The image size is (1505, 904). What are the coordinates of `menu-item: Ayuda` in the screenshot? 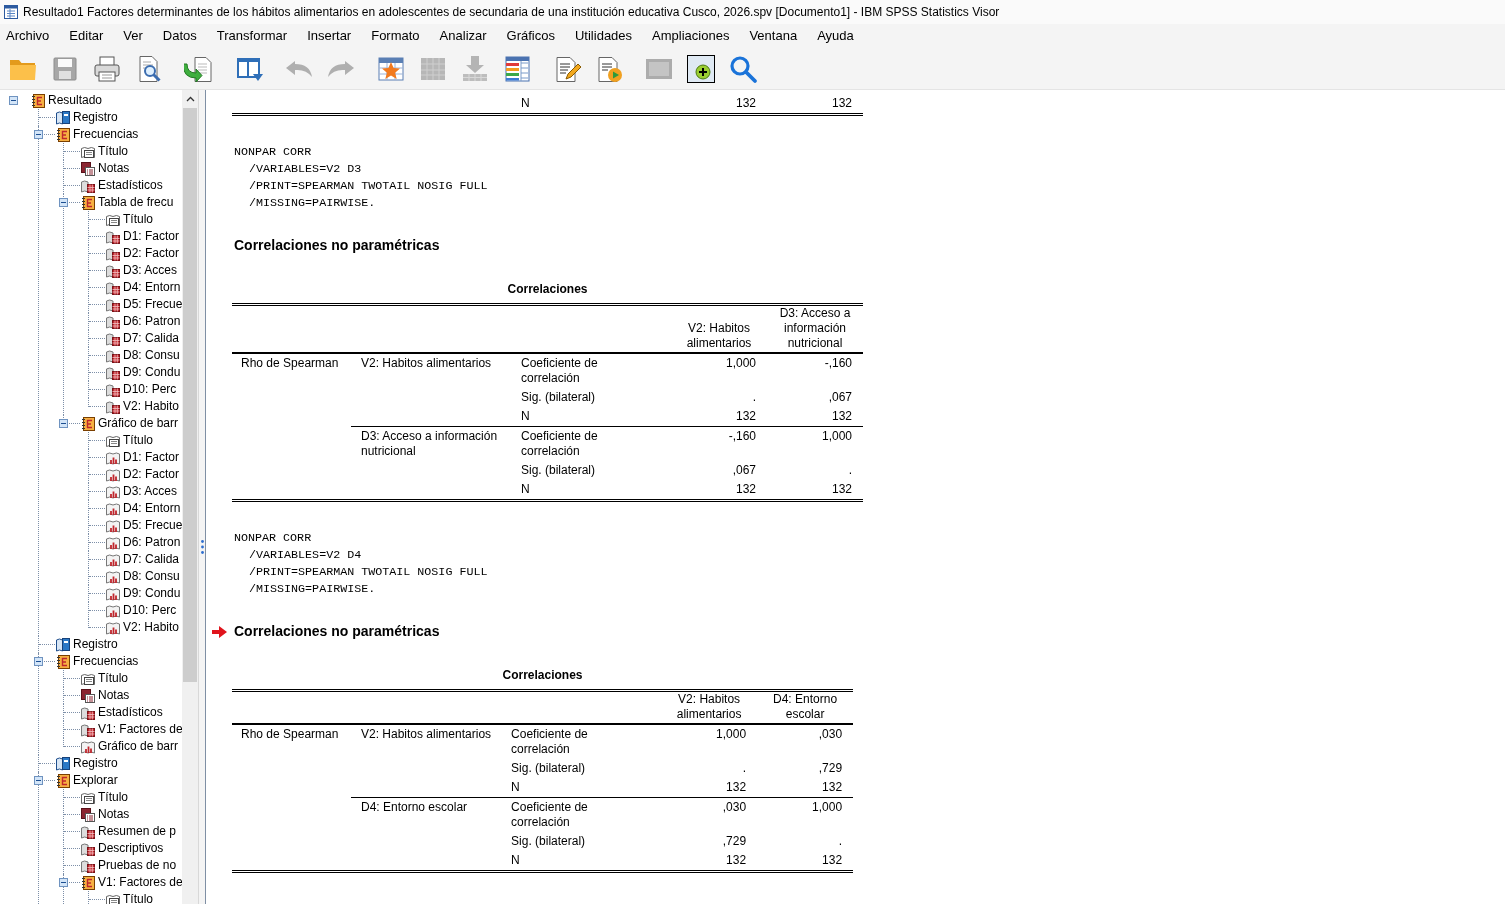 It's located at (835, 36).